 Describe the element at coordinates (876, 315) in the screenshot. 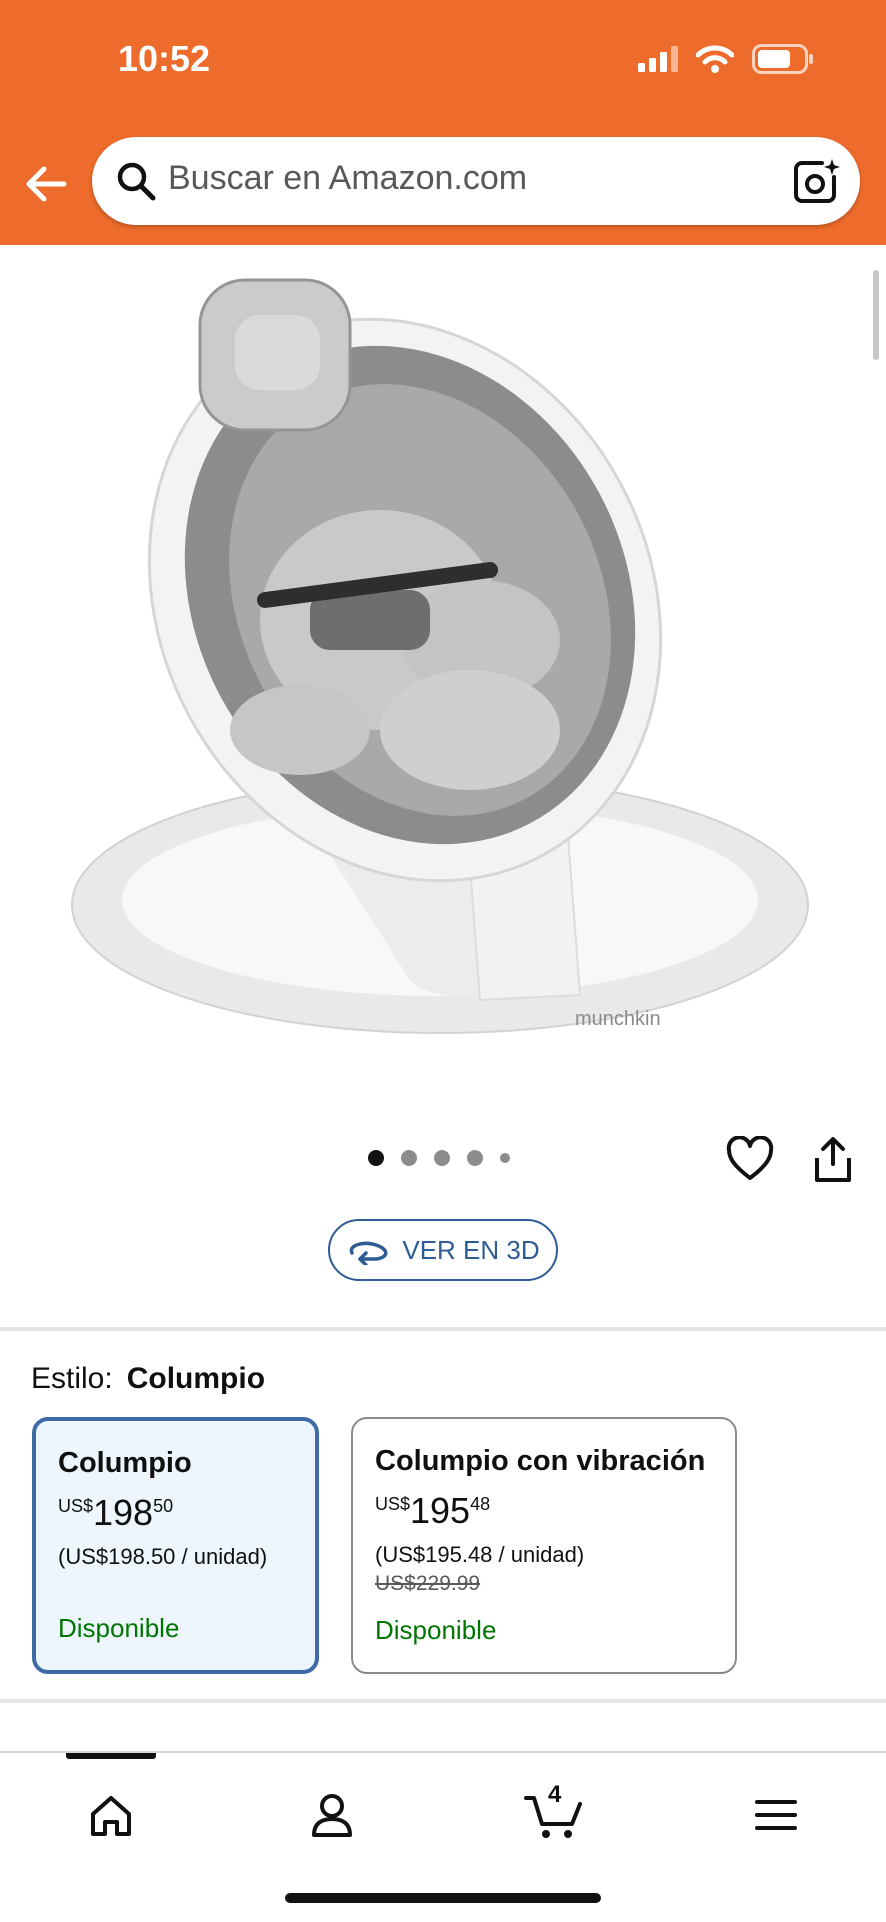

I see `scrollbar` at that location.